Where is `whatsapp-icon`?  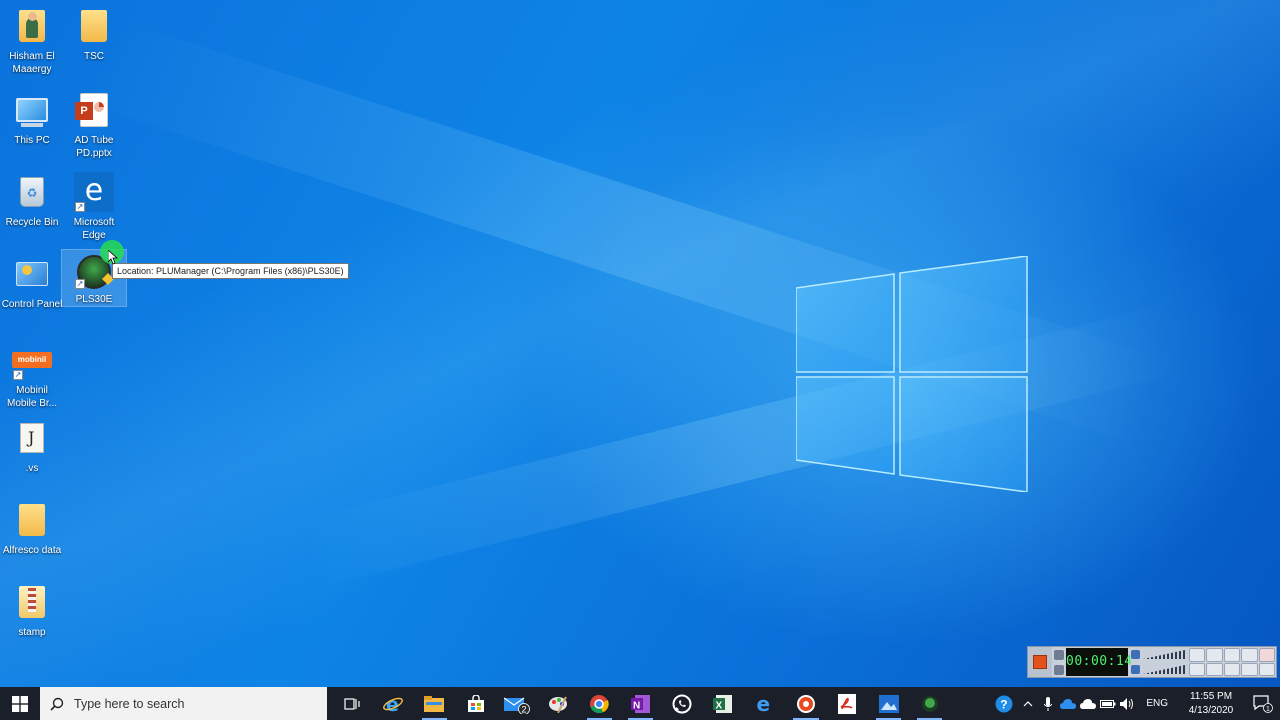 whatsapp-icon is located at coordinates (682, 703).